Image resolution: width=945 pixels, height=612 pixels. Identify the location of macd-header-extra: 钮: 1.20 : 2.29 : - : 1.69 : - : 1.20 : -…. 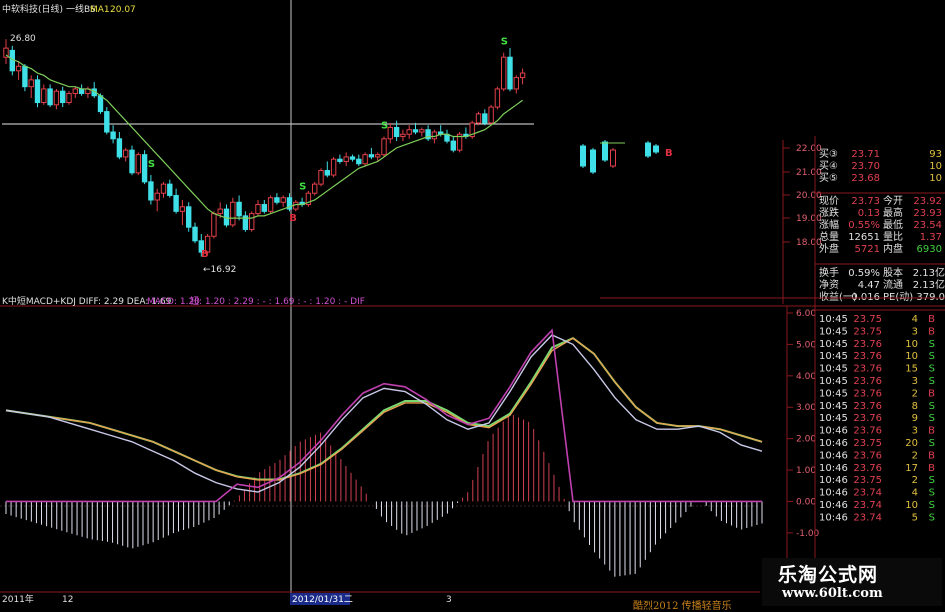
(277, 301).